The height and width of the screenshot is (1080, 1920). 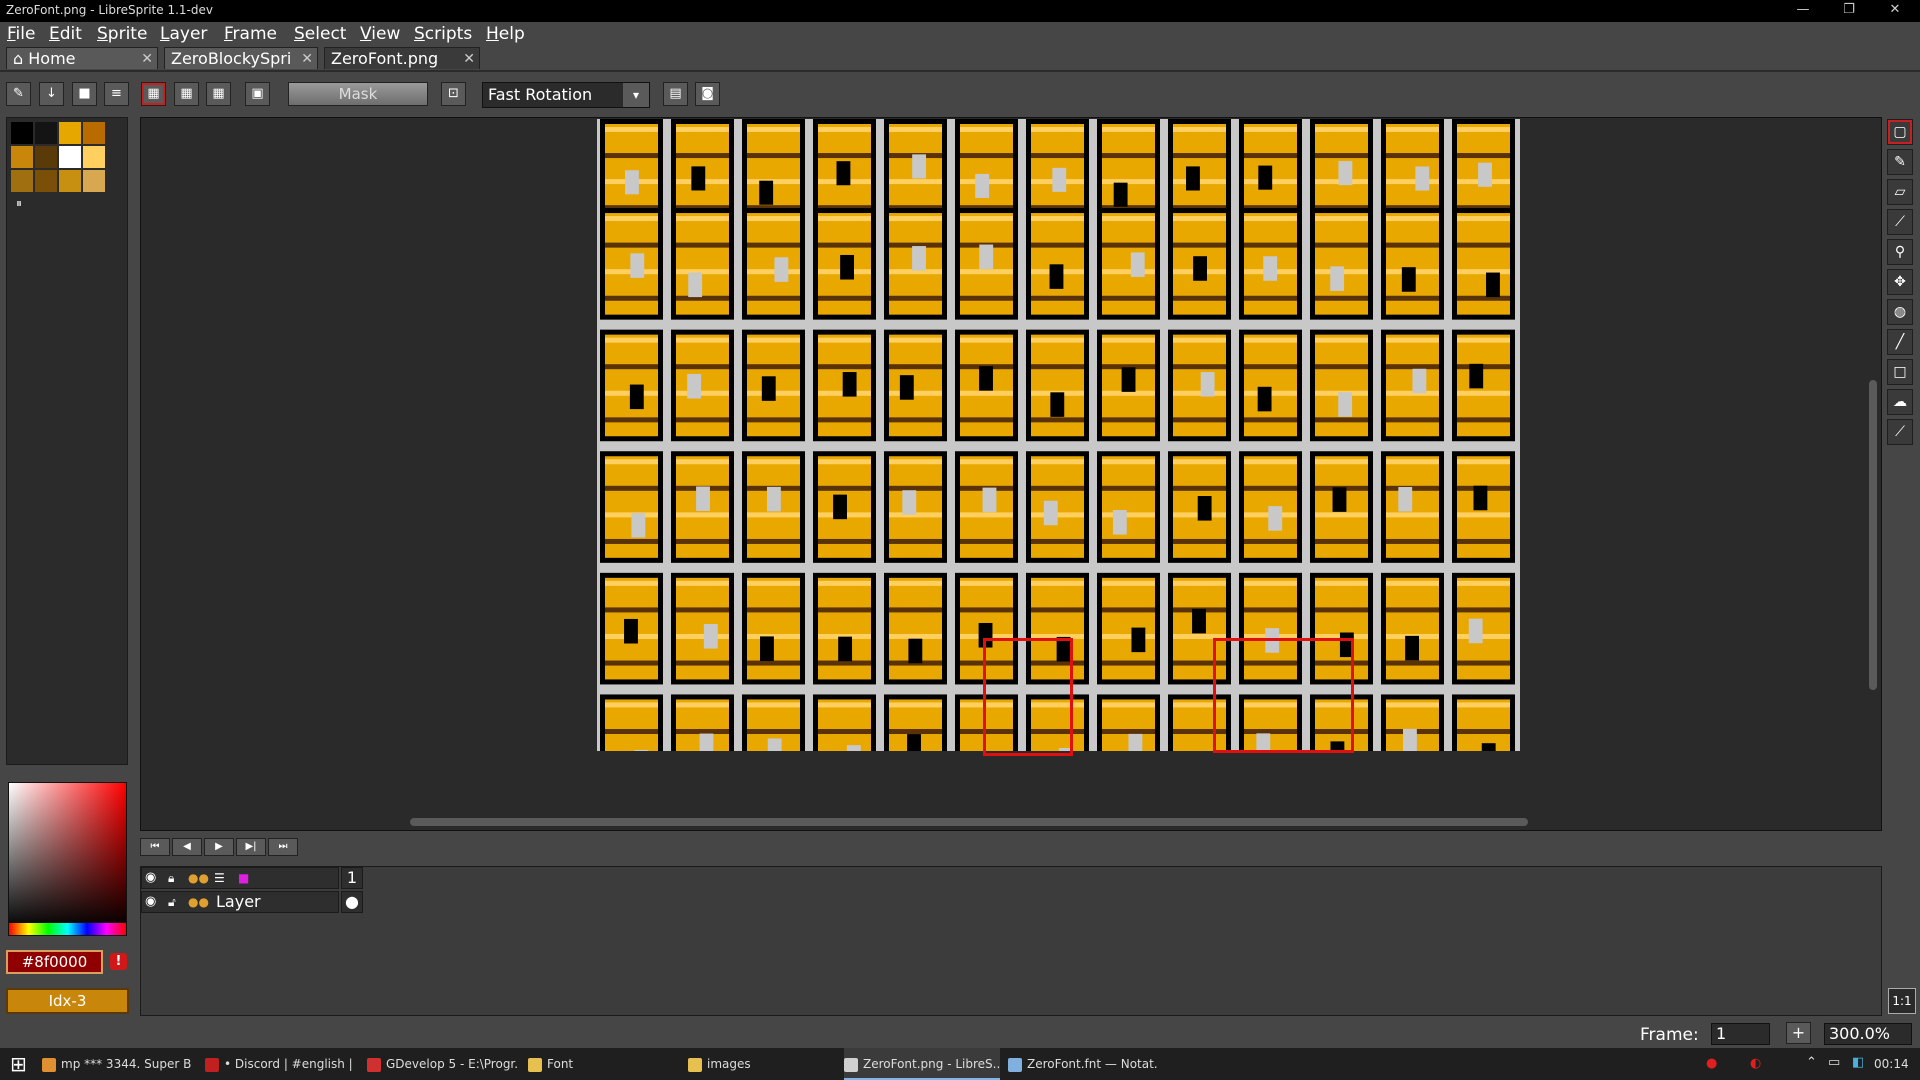 I want to click on menu-select: Select, so click(x=320, y=34).